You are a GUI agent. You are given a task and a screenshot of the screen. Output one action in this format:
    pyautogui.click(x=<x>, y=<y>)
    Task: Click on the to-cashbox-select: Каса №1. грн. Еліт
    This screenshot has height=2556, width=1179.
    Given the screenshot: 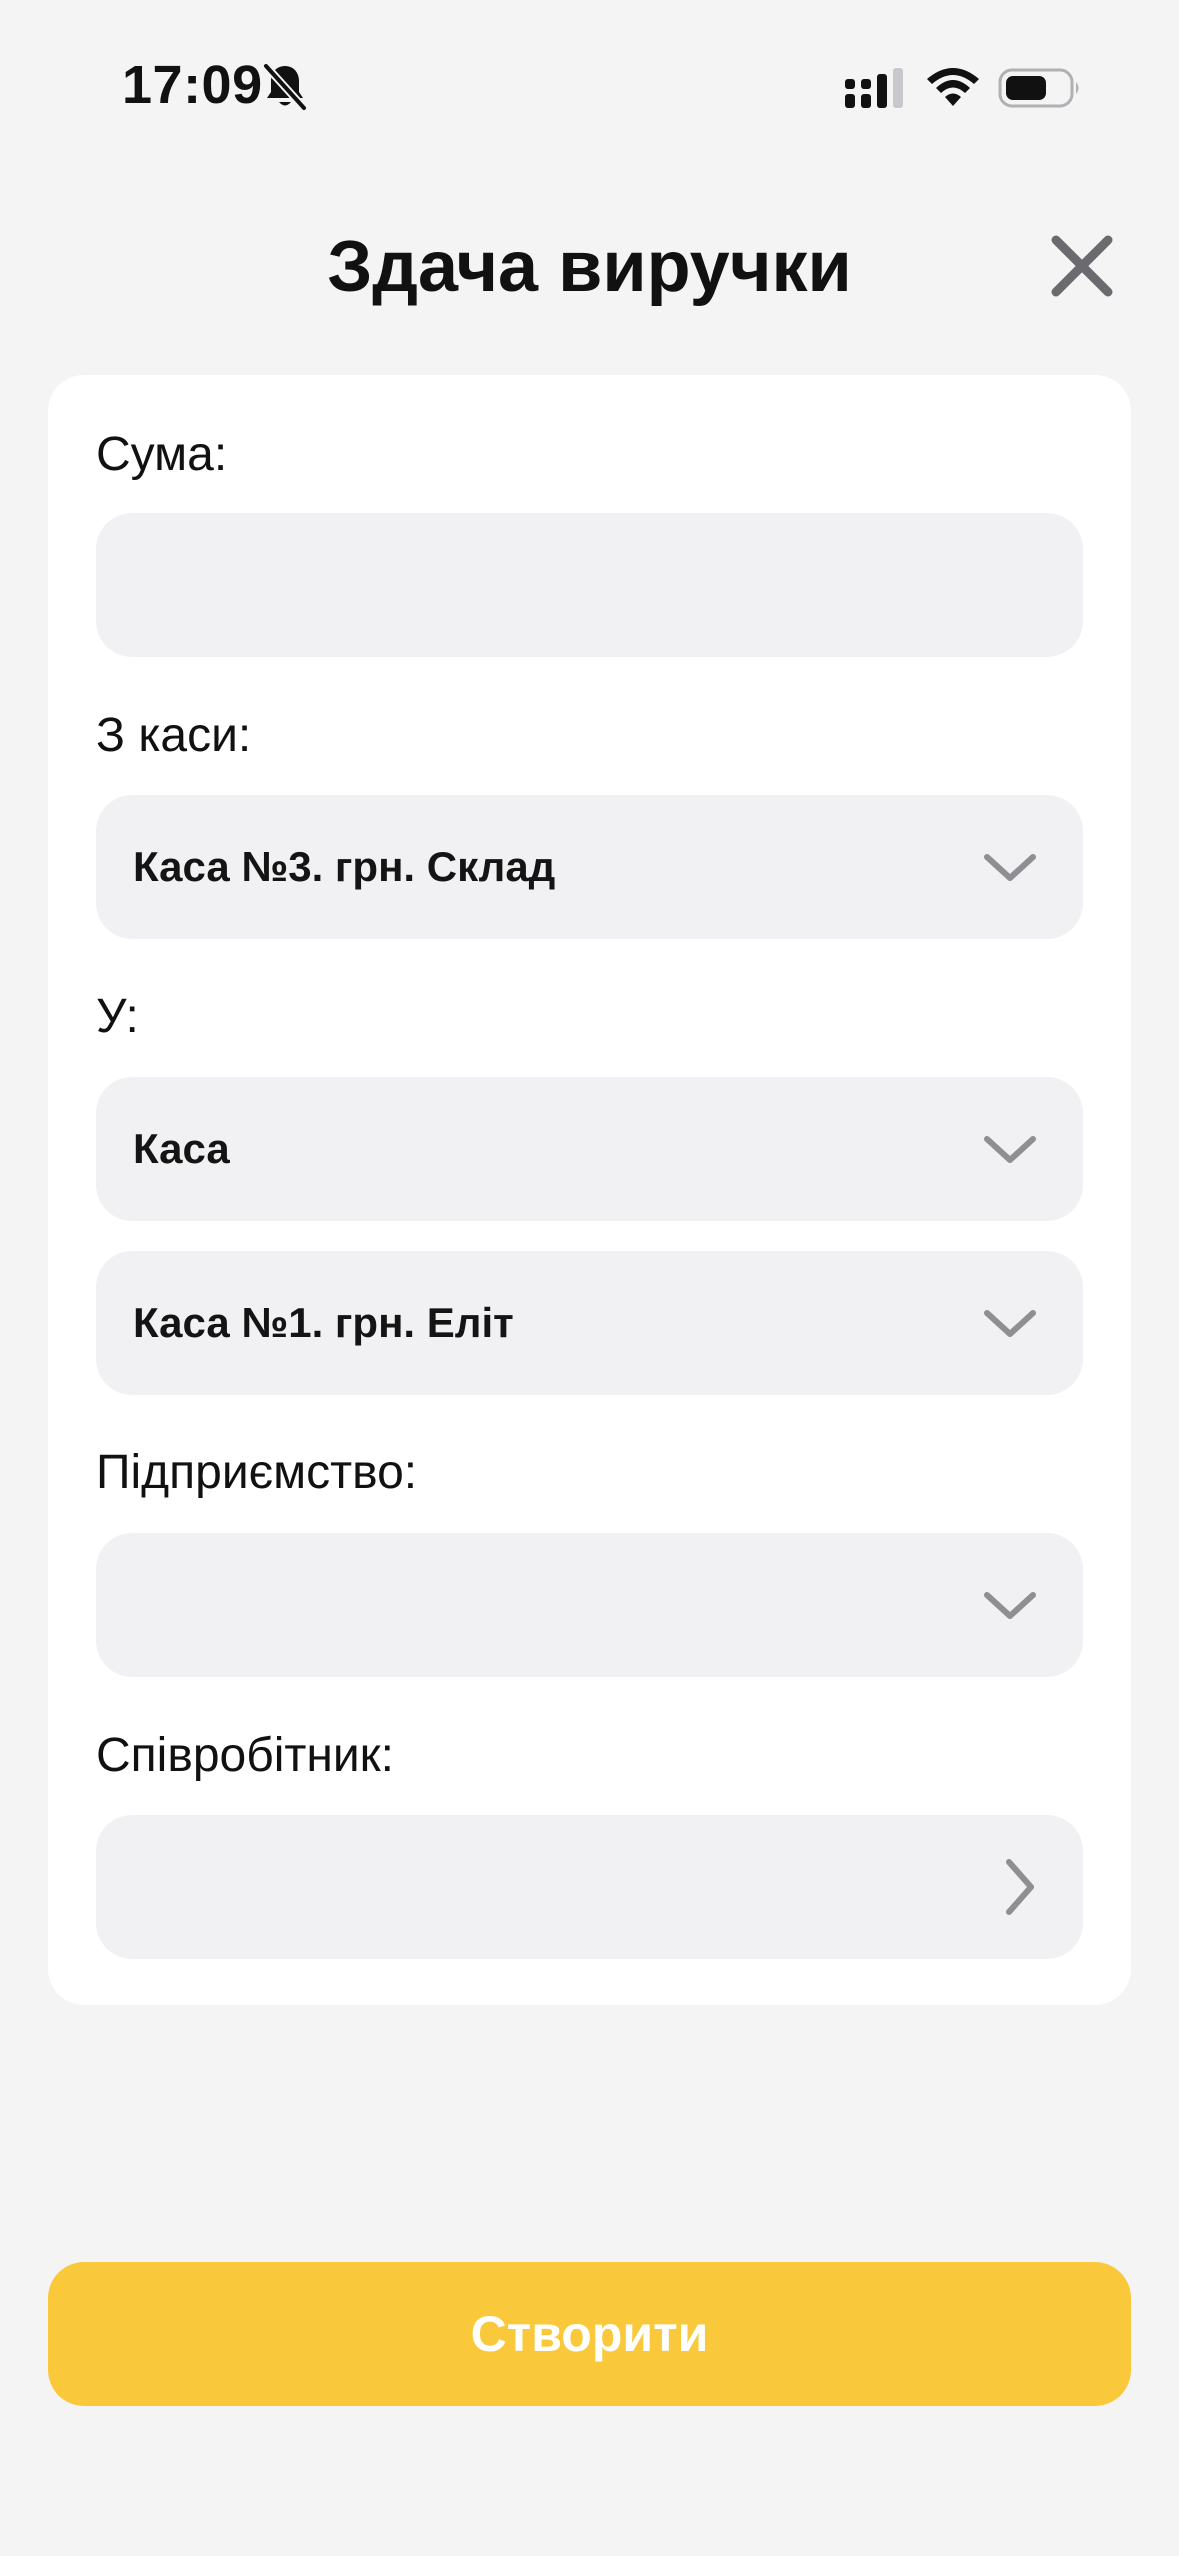 What is the action you would take?
    pyautogui.click(x=589, y=1323)
    